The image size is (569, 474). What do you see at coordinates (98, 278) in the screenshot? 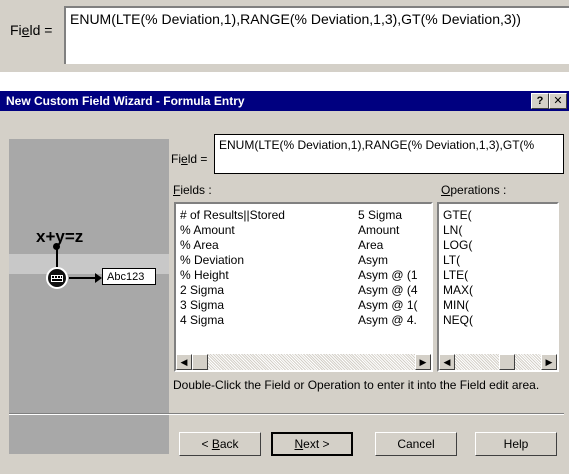
I see `arrow-head-icon` at bounding box center [98, 278].